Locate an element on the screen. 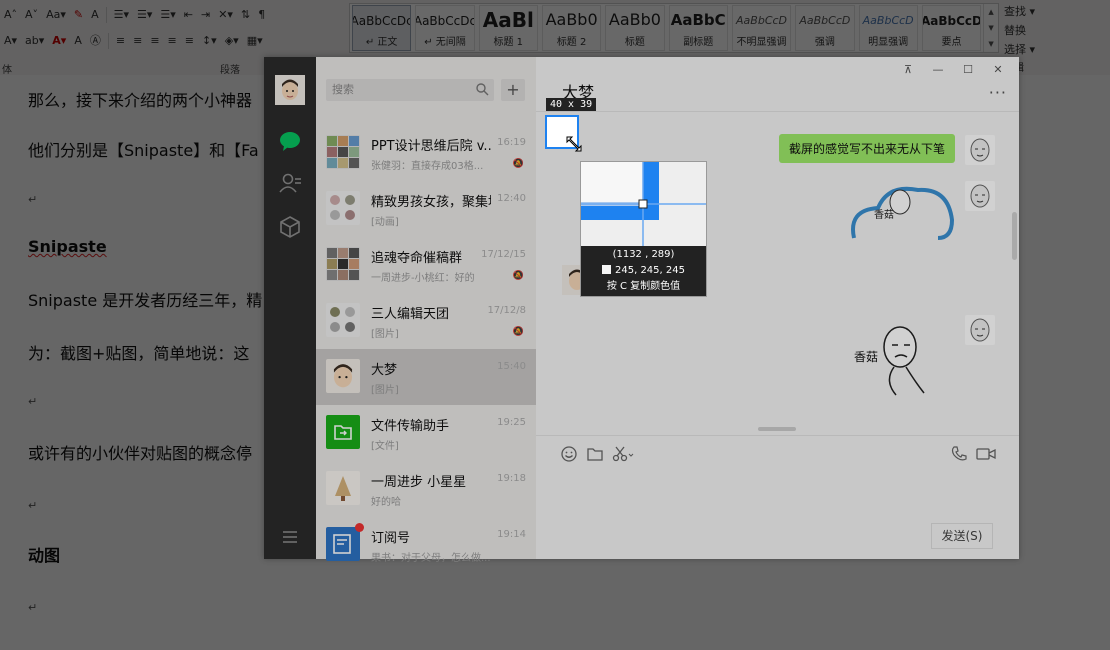 This screenshot has width=1110, height=650. selection-size-label: 40 x 39 is located at coordinates (571, 104).